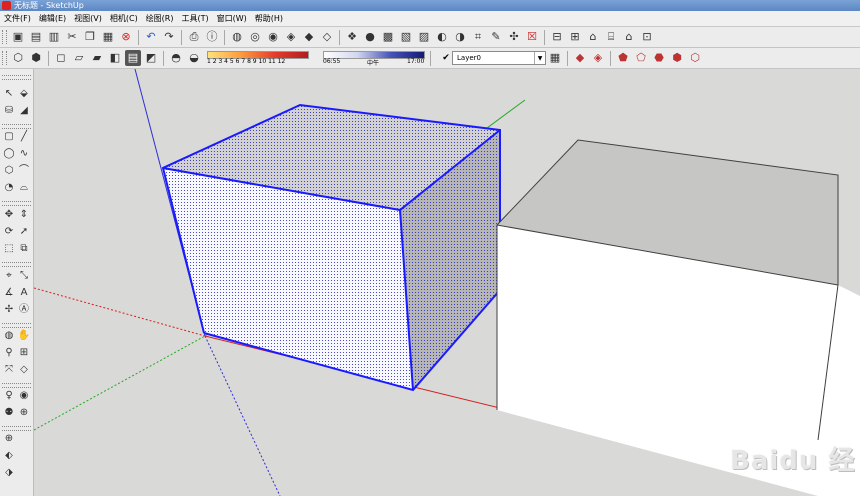 The image size is (860, 496). What do you see at coordinates (9, 137) in the screenshot?
I see `rectangle-tool-icon: ▢` at bounding box center [9, 137].